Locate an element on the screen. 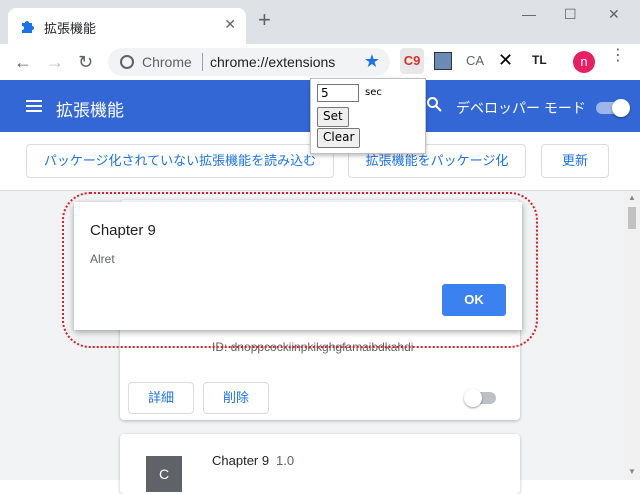 This screenshot has height=494, width=640. tab-title: 拡張機能 is located at coordinates (70, 28).